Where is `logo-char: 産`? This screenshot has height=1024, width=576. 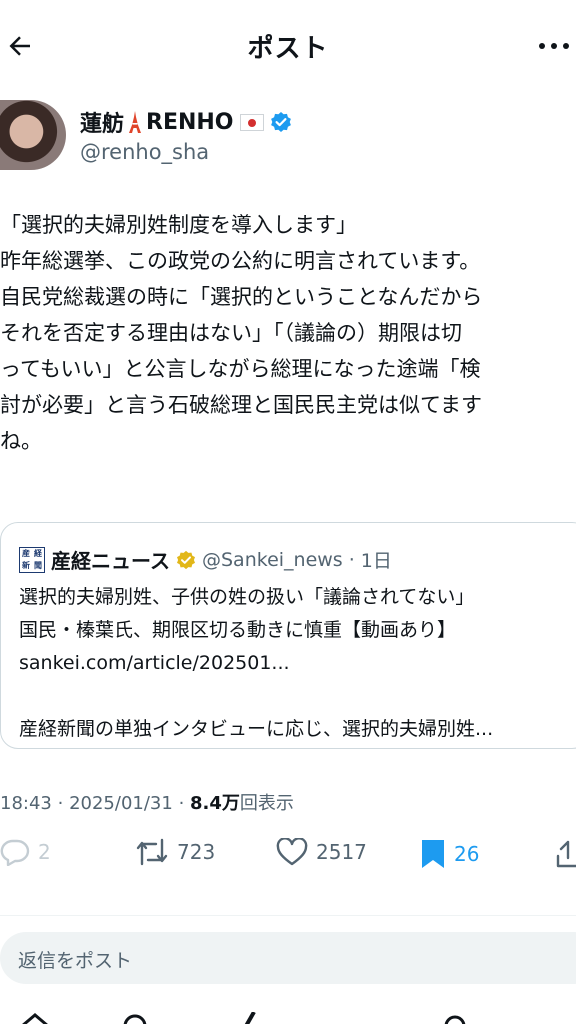 logo-char: 産 is located at coordinates (26, 553).